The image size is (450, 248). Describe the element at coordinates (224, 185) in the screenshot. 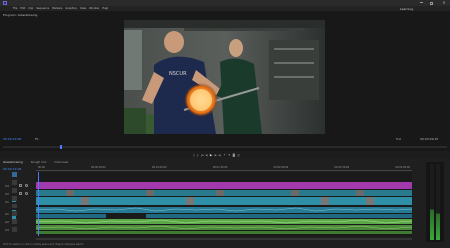

I see `clip-v3` at that location.